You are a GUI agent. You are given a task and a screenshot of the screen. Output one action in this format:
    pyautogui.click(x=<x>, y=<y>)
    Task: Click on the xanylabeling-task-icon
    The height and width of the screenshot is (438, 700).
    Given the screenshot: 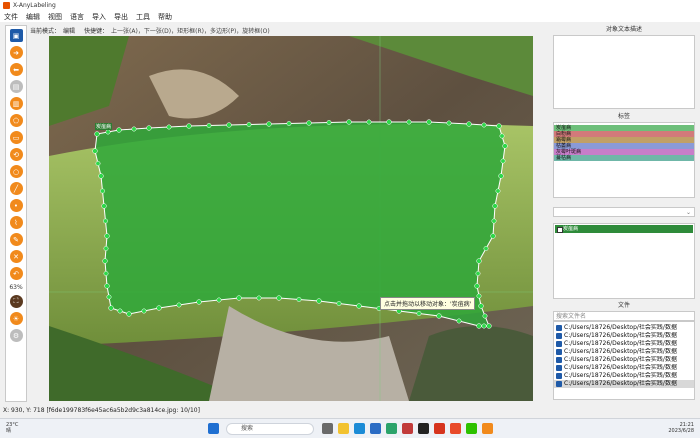 What is the action you would take?
    pyautogui.click(x=487, y=428)
    